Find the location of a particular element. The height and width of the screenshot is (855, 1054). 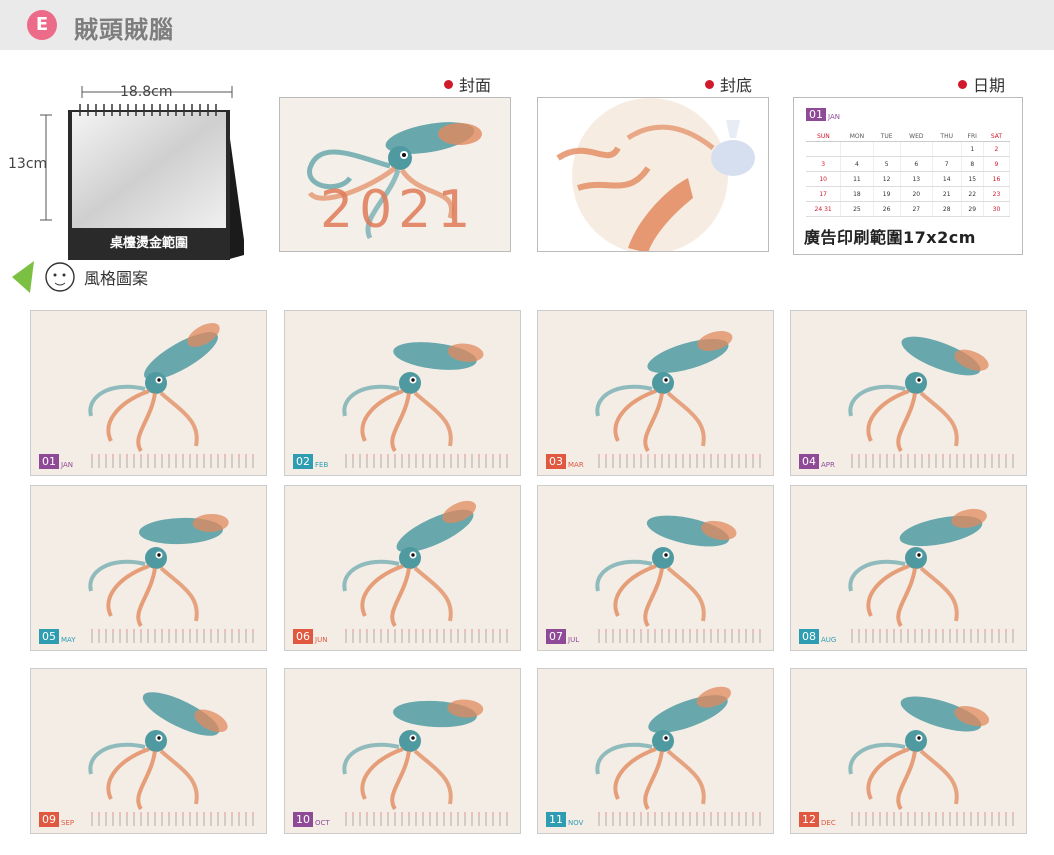

month-label: 11 NOV is located at coordinates (564, 819).